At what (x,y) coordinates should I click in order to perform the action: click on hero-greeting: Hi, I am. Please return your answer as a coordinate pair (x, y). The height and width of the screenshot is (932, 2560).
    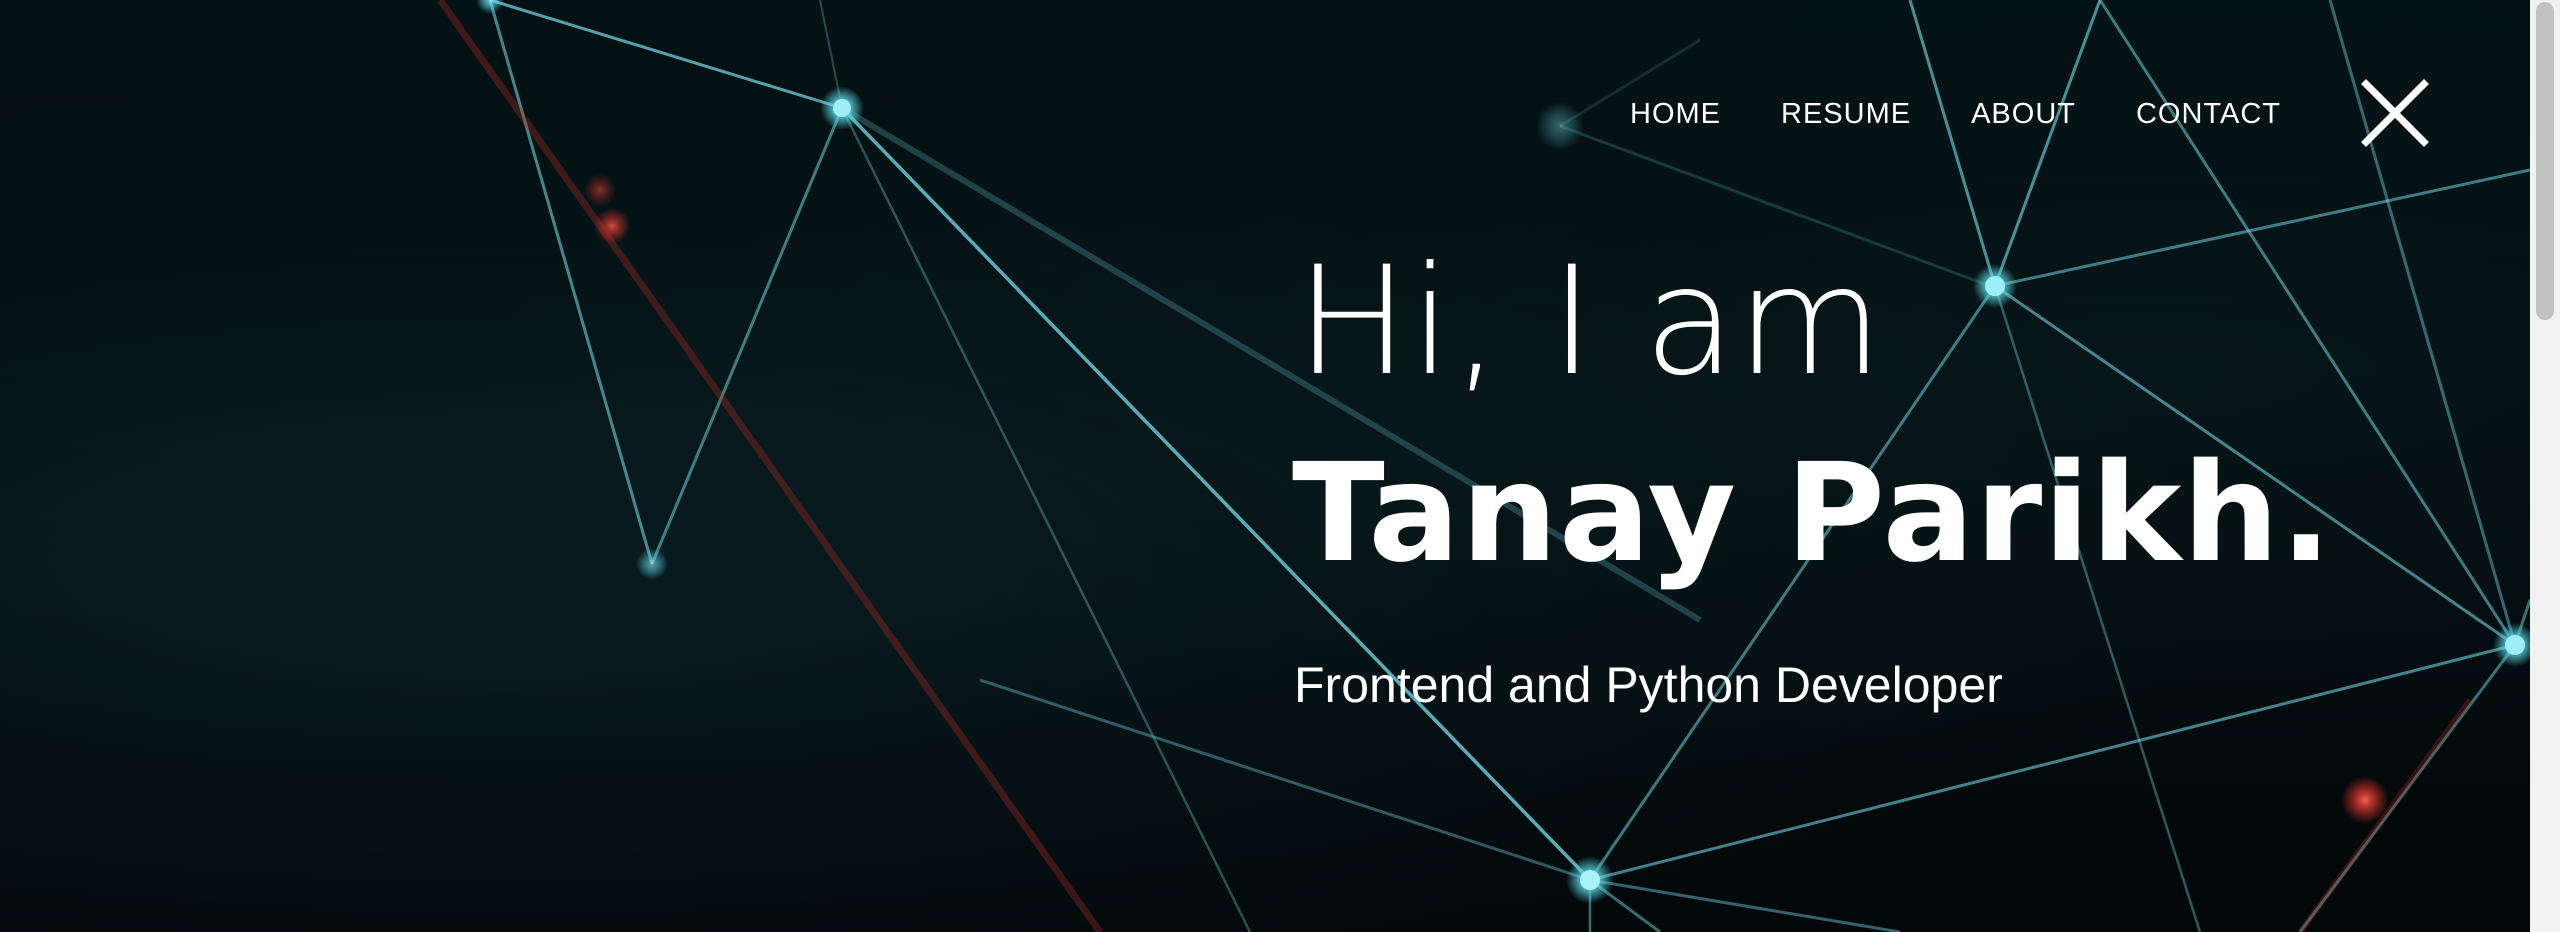
    Looking at the image, I should click on (1590, 322).